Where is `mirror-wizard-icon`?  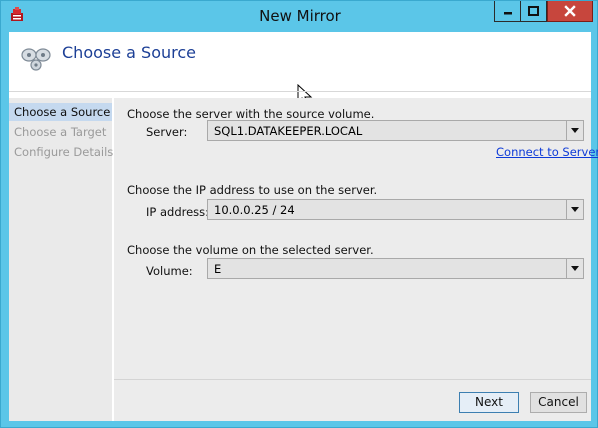 mirror-wizard-icon is located at coordinates (36, 59).